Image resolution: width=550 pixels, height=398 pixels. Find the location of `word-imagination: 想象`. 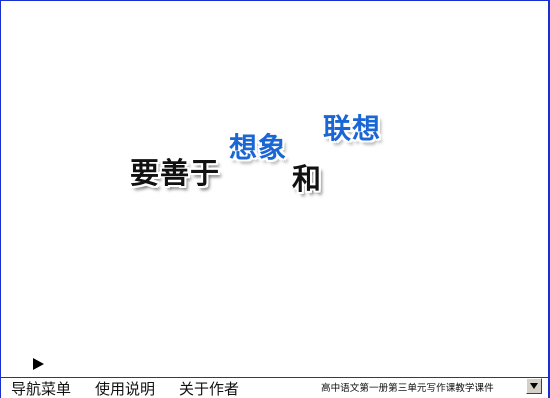

word-imagination: 想象 is located at coordinates (258, 147).